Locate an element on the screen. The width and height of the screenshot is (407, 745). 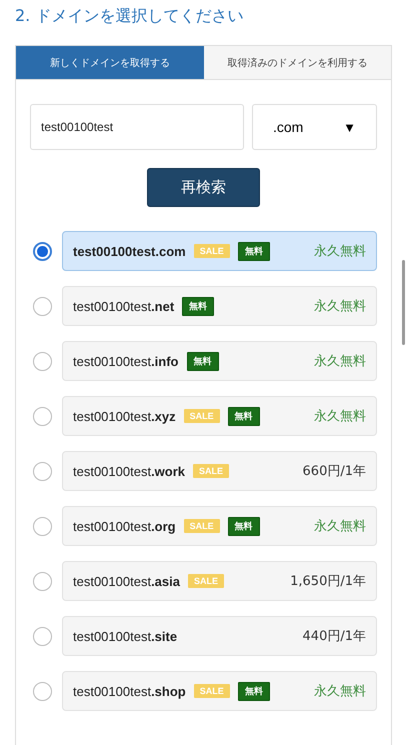
domain-option: test00100test.net 無料 永久無料 is located at coordinates (219, 306).